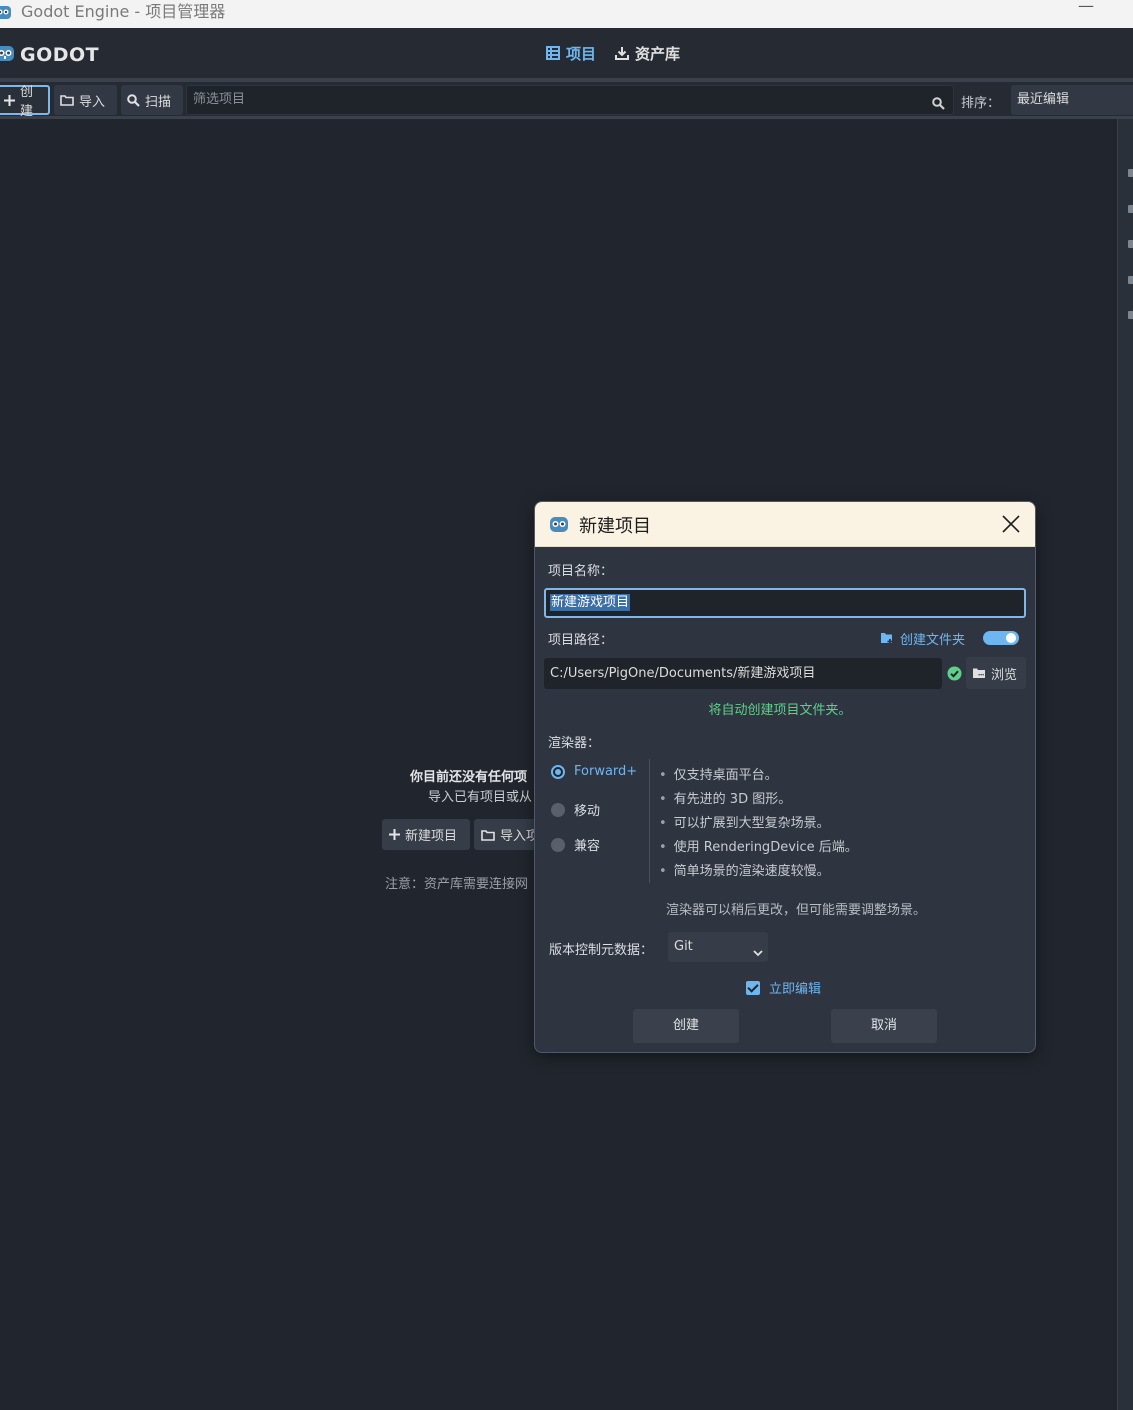 The height and width of the screenshot is (1410, 1133). What do you see at coordinates (158, 102) in the screenshot?
I see `scan-label: 扫描` at bounding box center [158, 102].